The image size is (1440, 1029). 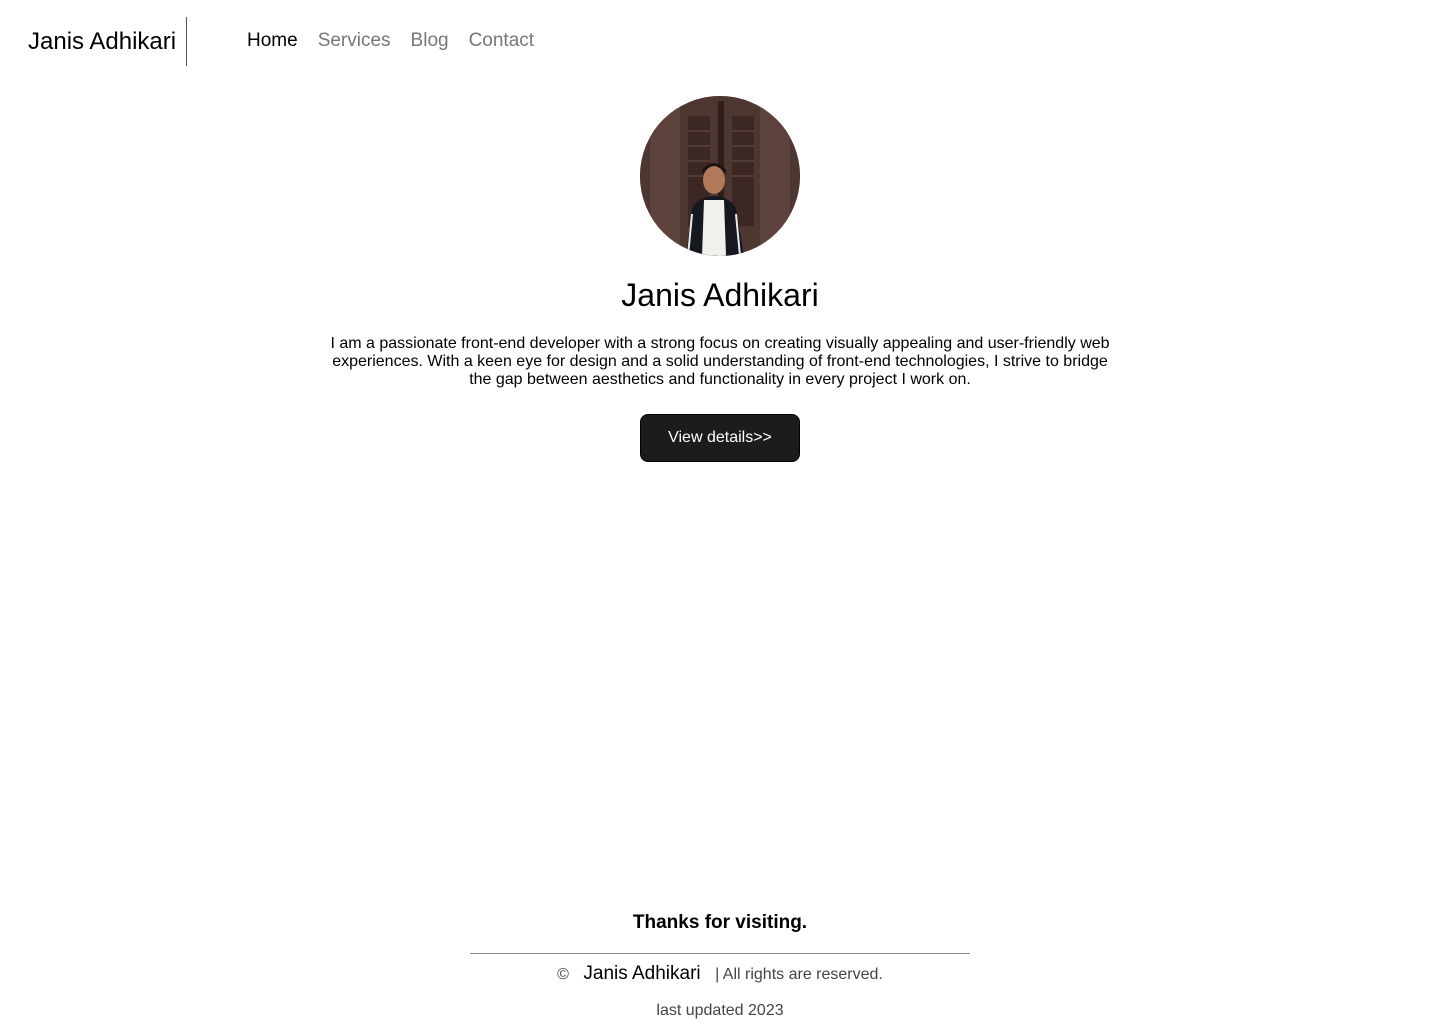 What do you see at coordinates (720, 438) in the screenshot?
I see `view-details-button: View details>>` at bounding box center [720, 438].